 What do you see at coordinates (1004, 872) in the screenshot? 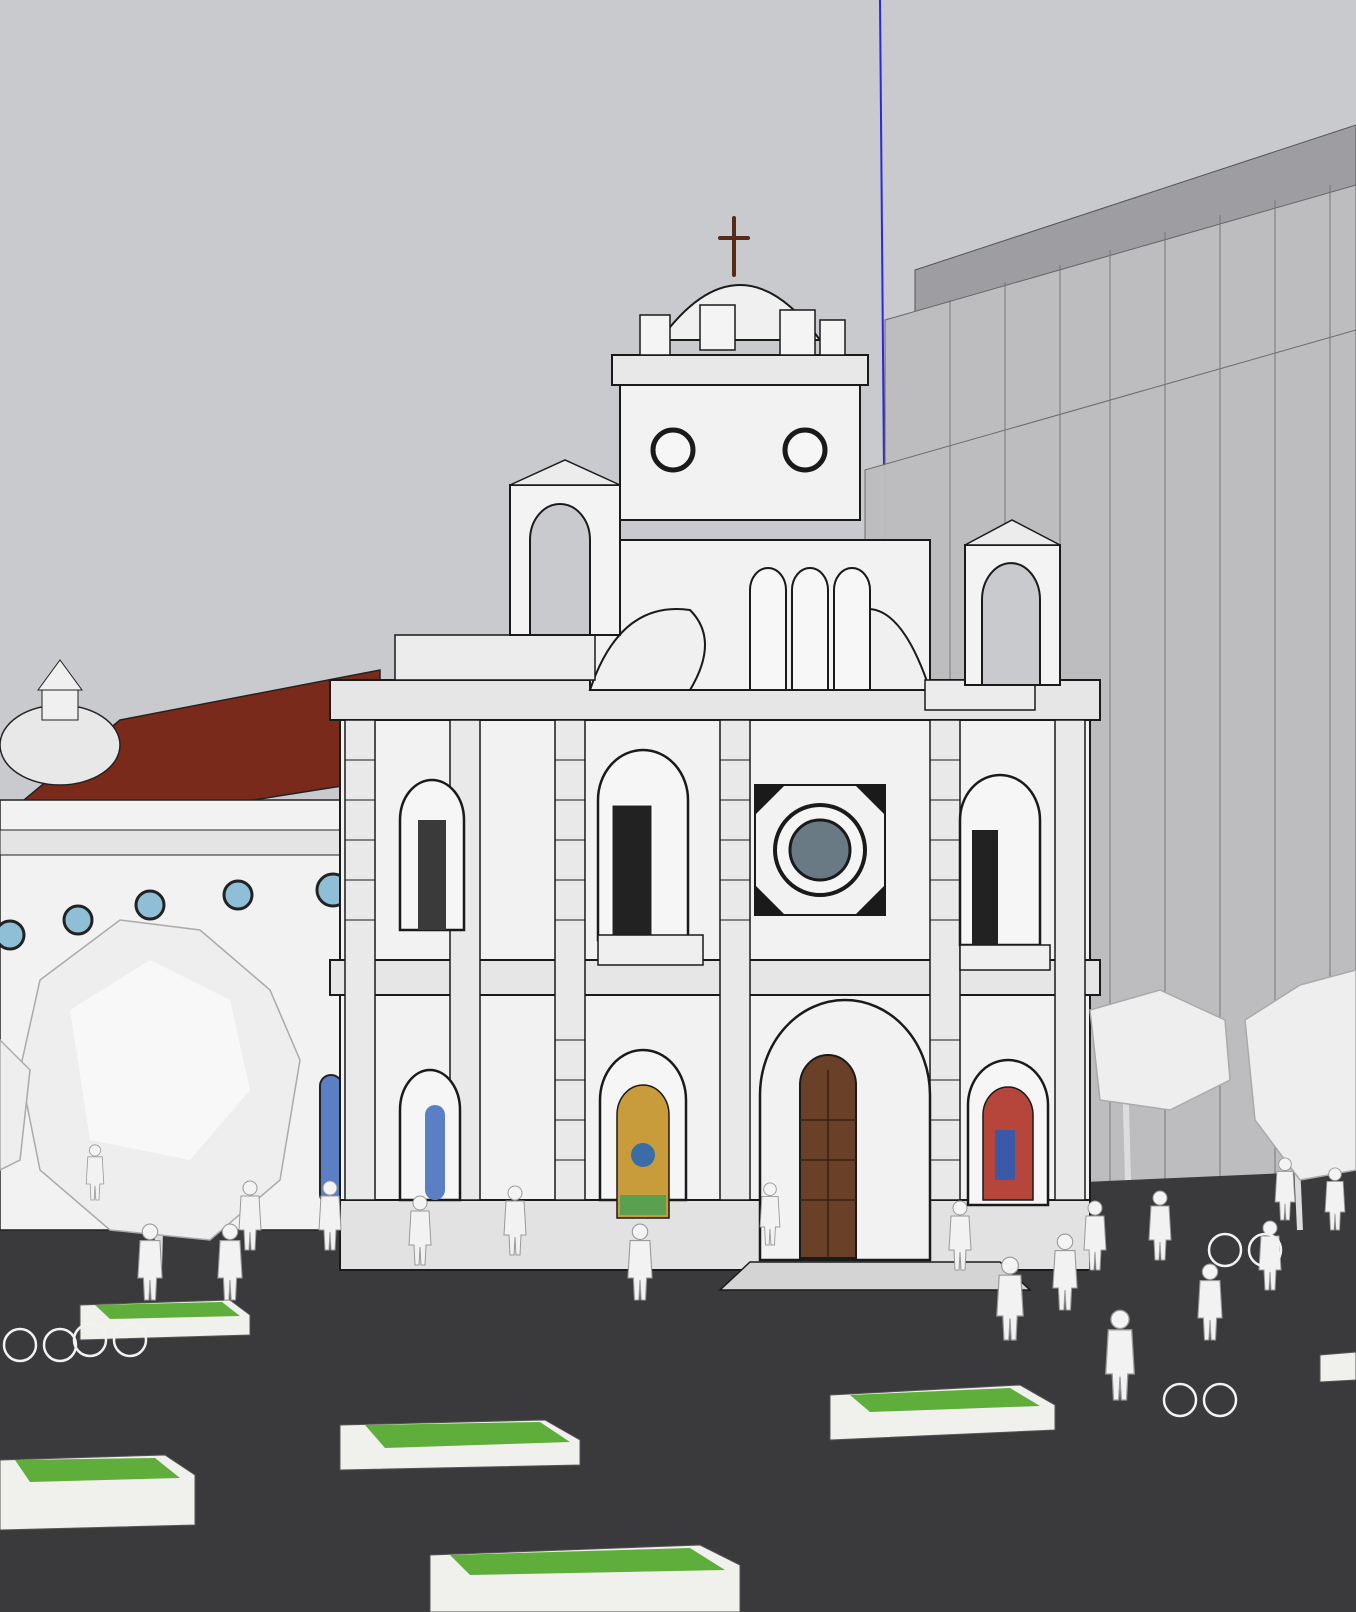
I see `upper-arched-window-right` at bounding box center [1004, 872].